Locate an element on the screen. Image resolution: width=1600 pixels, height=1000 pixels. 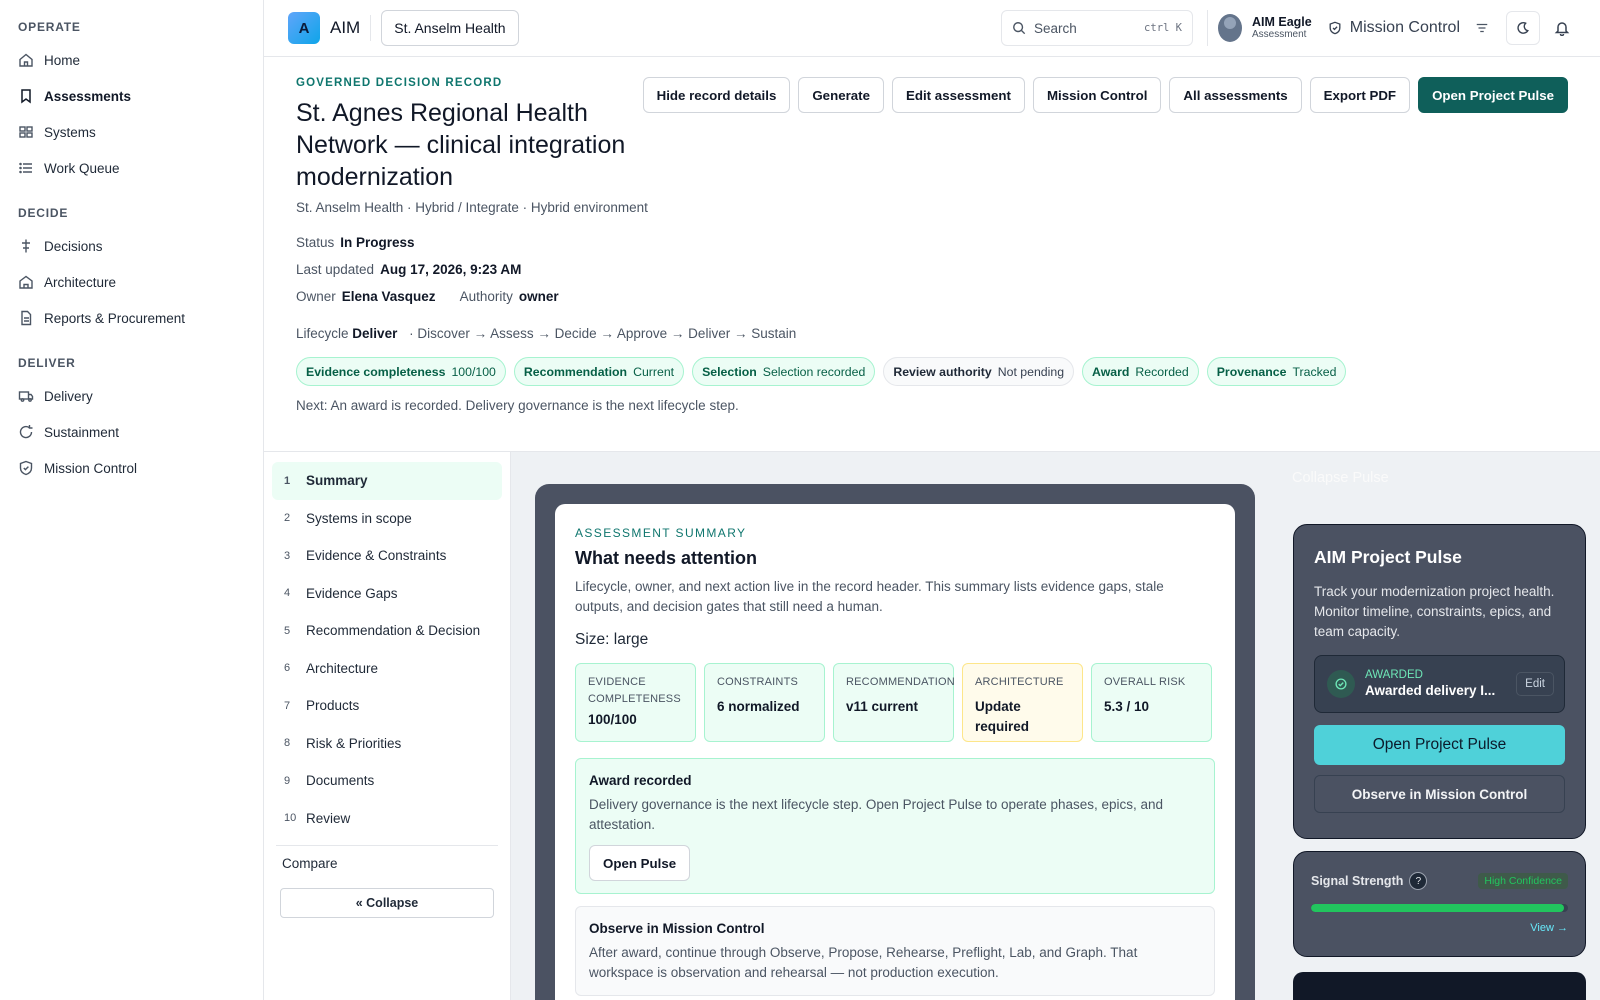
user-menu: AIM Eagle Assessment is located at coordinates (1259, 28).